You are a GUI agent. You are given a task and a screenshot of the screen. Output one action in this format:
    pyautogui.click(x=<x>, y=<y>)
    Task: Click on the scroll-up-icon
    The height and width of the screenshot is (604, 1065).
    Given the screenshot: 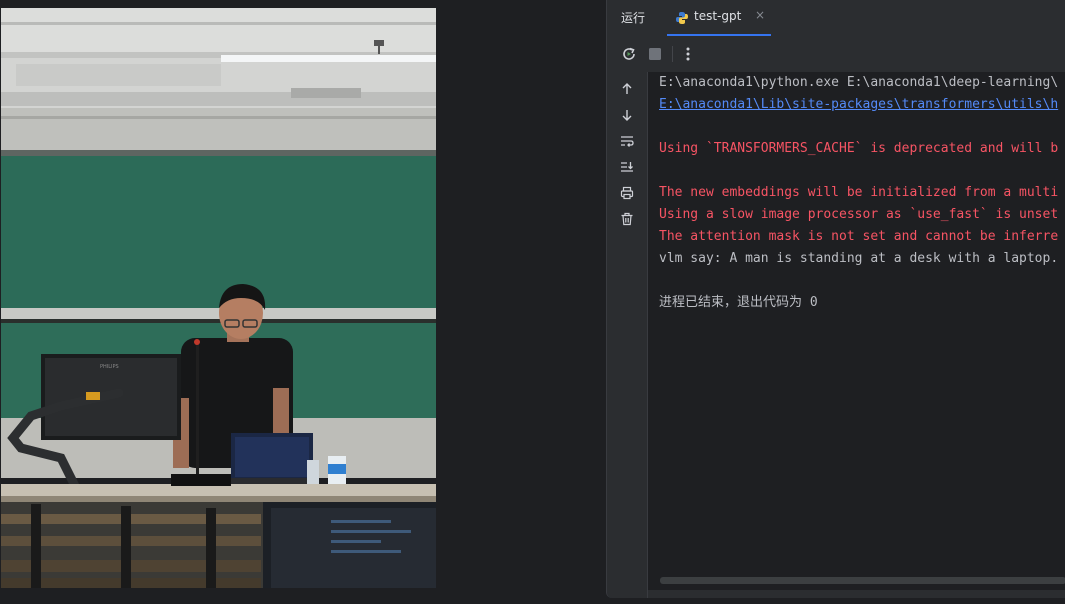 What is the action you would take?
    pyautogui.click(x=627, y=89)
    